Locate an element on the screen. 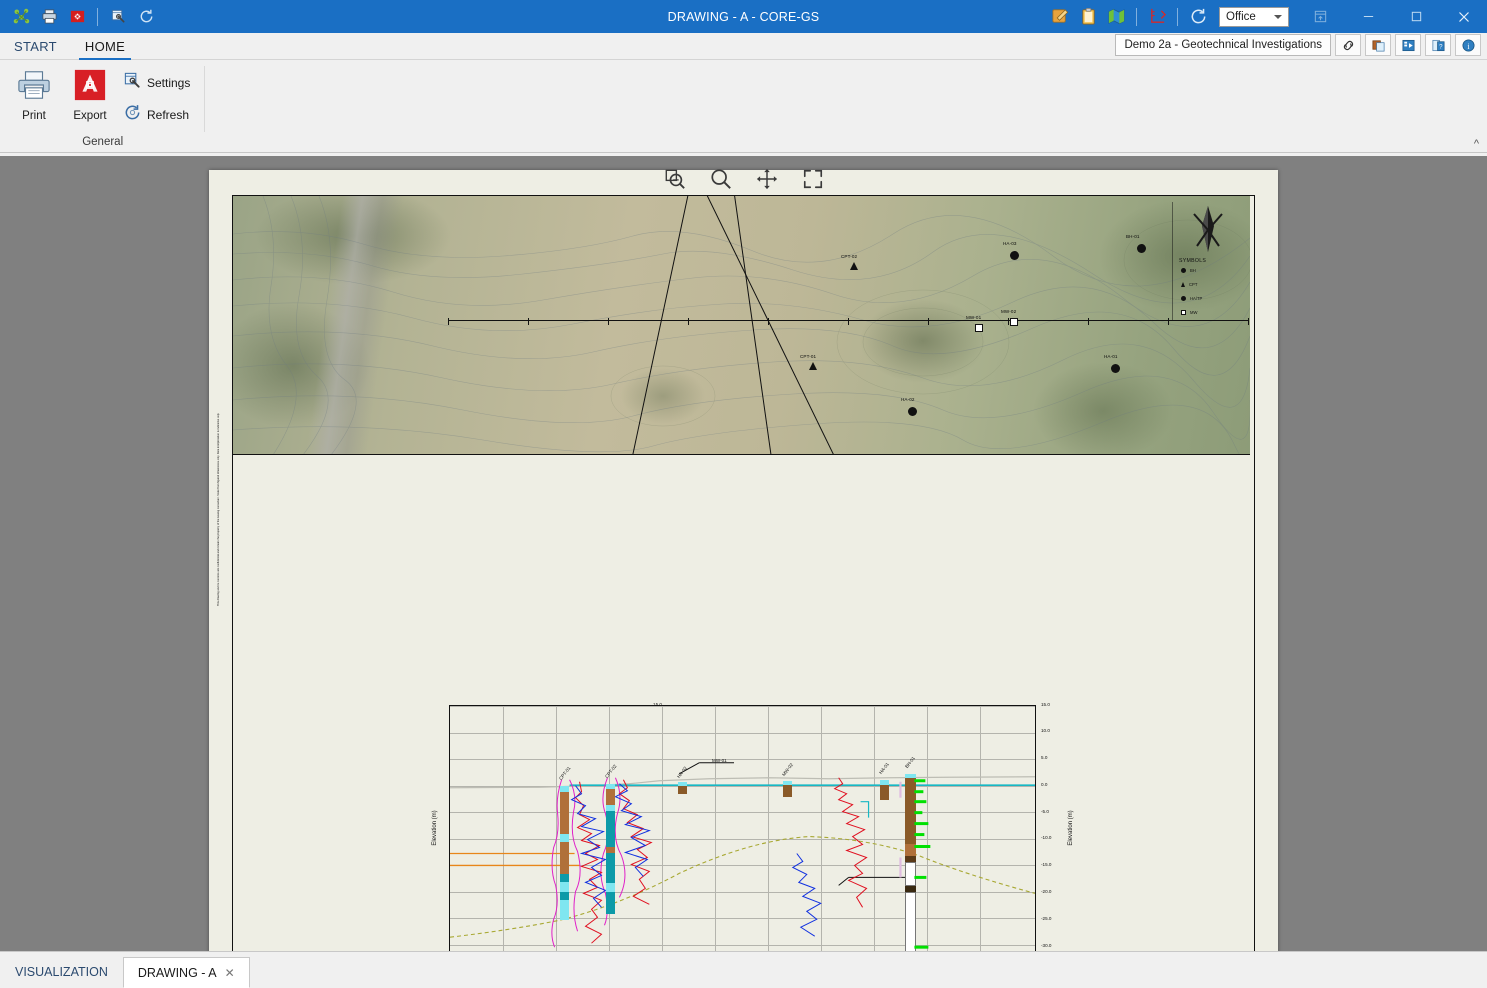 Image resolution: width=1487 pixels, height=988 pixels. y-tick-right: -15.0 is located at coordinates (1054, 864).